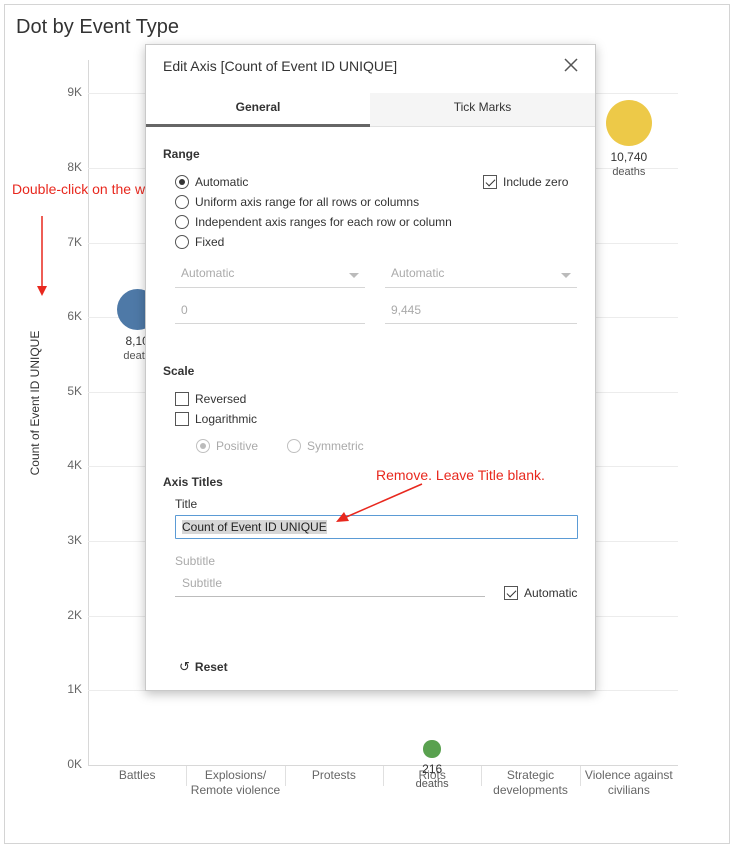 The height and width of the screenshot is (844, 734). I want to click on y-tick-label: 5K, so click(74, 390).